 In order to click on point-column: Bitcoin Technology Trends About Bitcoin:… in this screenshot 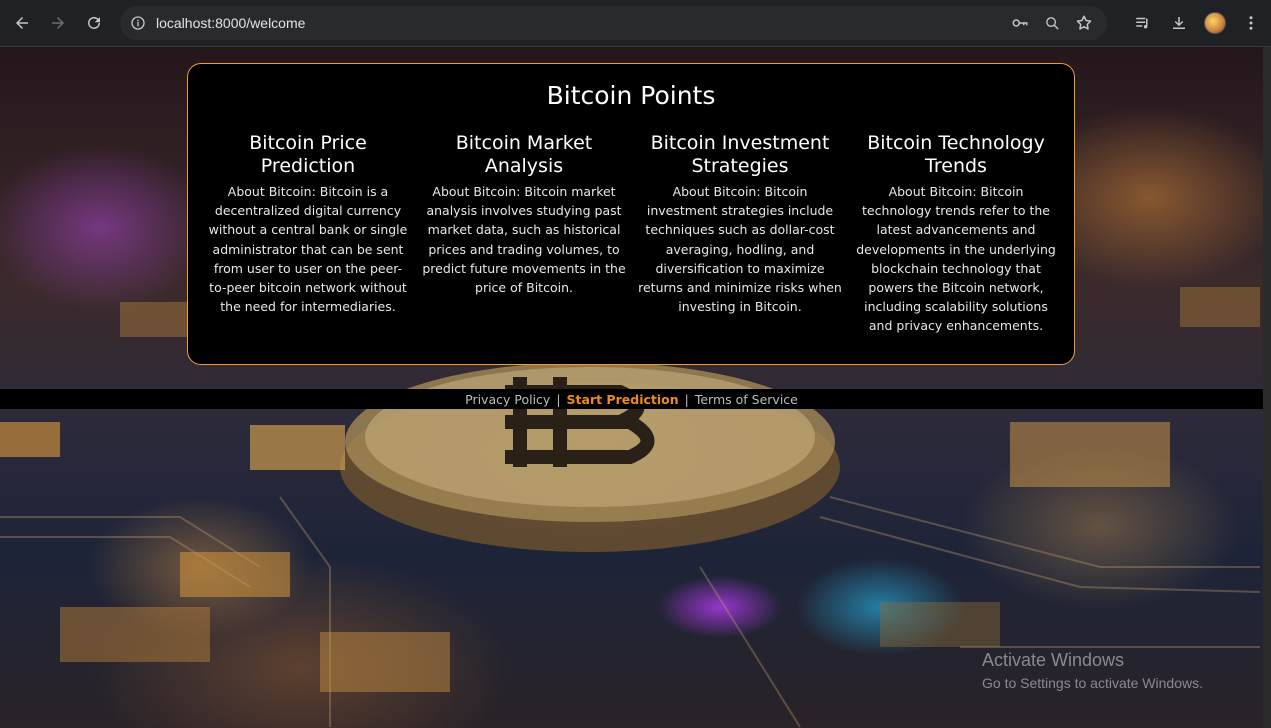, I will do `click(956, 234)`.